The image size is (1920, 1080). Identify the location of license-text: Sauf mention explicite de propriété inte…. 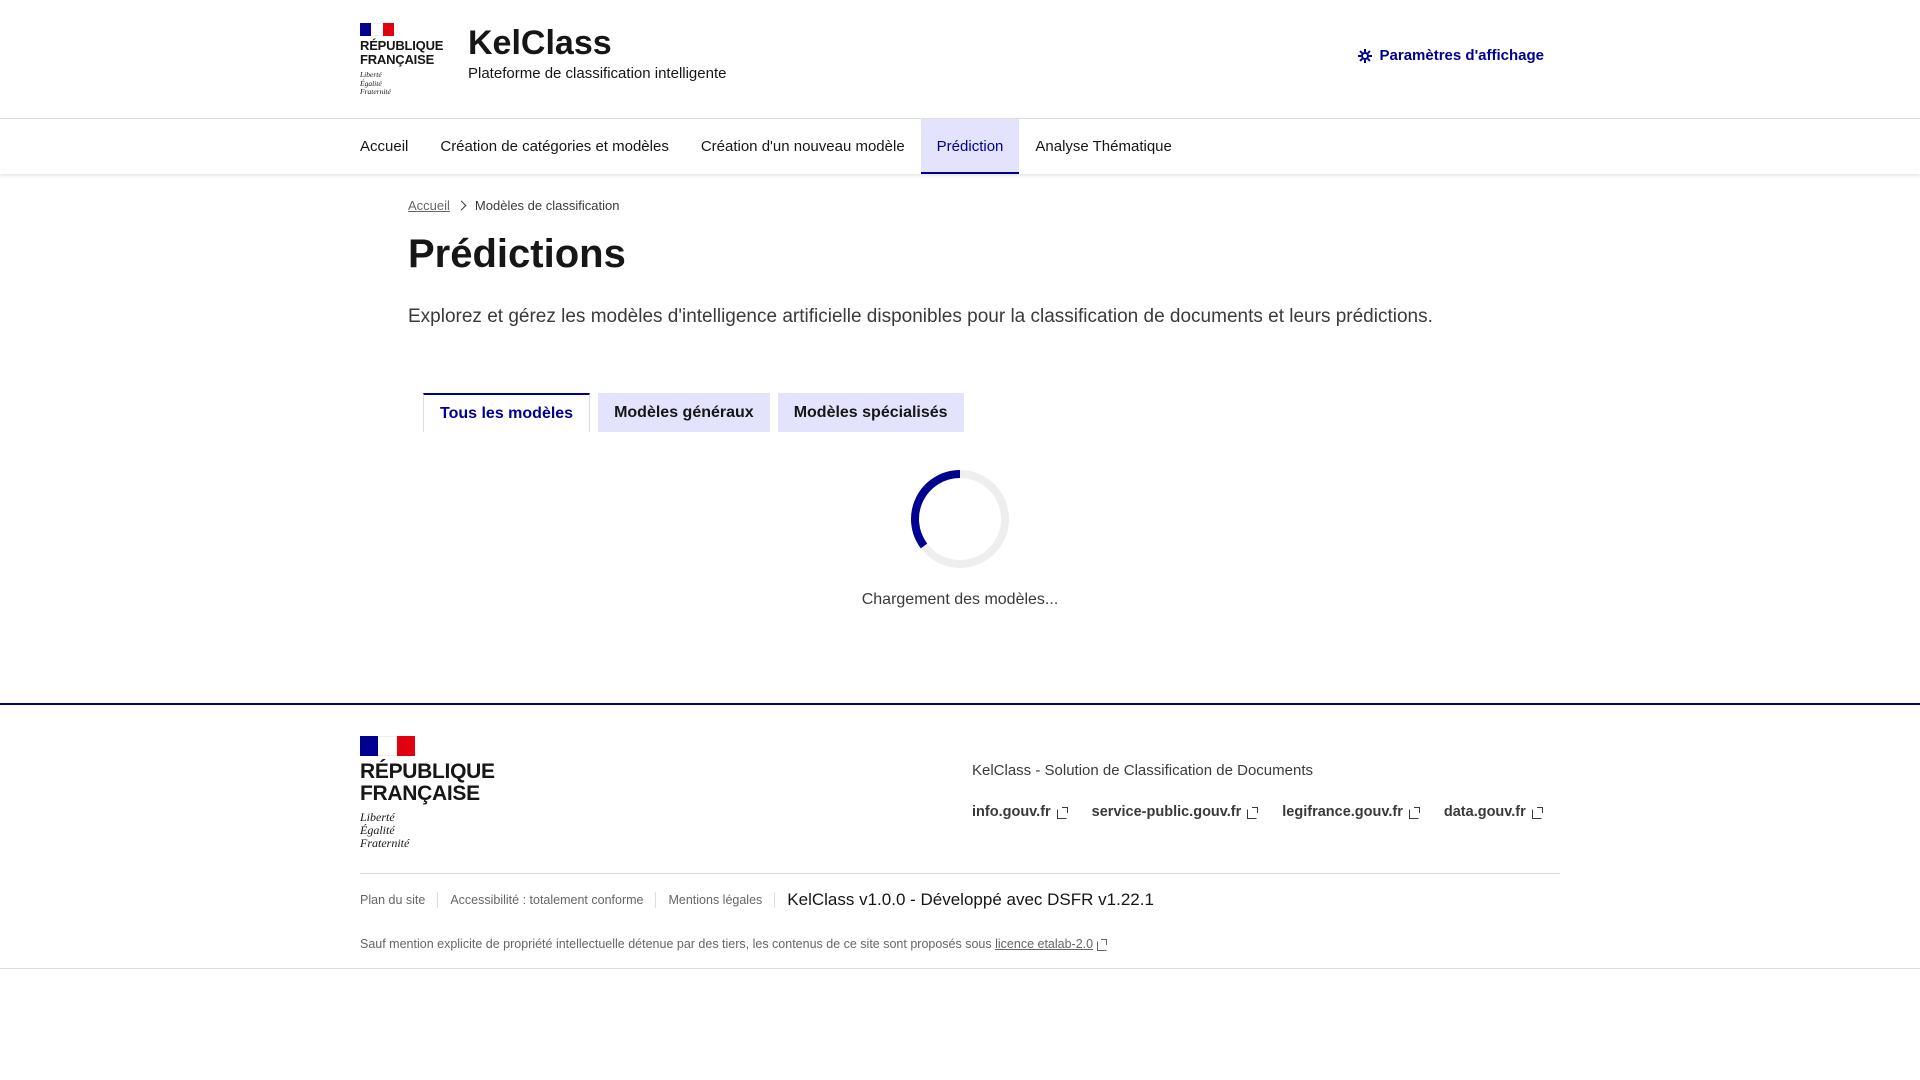
(678, 944).